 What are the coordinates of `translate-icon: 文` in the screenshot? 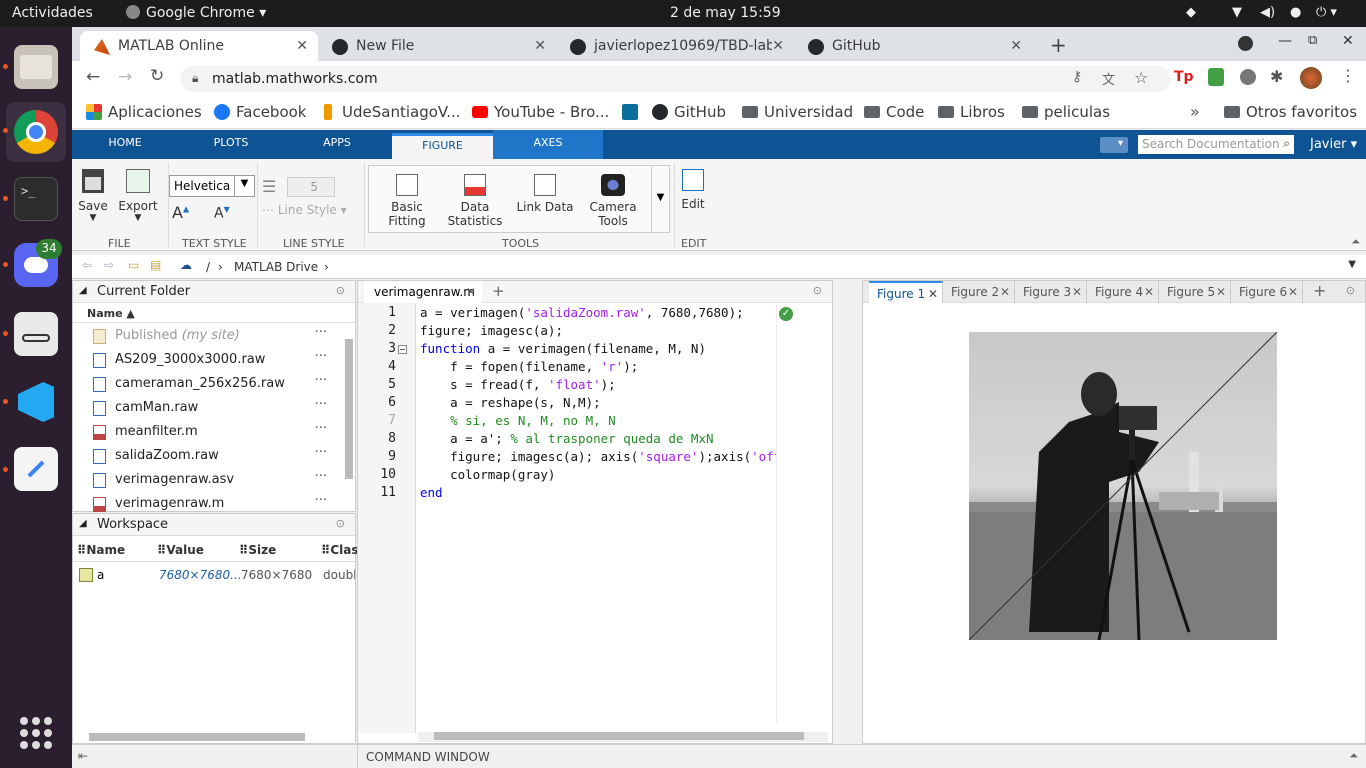 It's located at (1108, 78).